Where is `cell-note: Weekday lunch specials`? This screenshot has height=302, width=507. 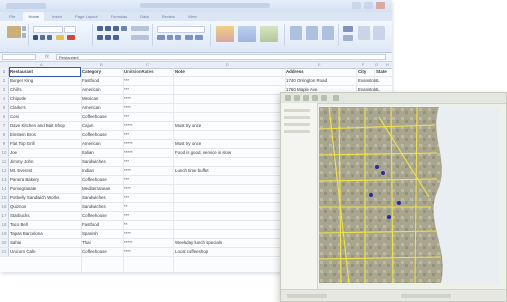 cell-note: Weekday lunch specials is located at coordinates (230, 243).